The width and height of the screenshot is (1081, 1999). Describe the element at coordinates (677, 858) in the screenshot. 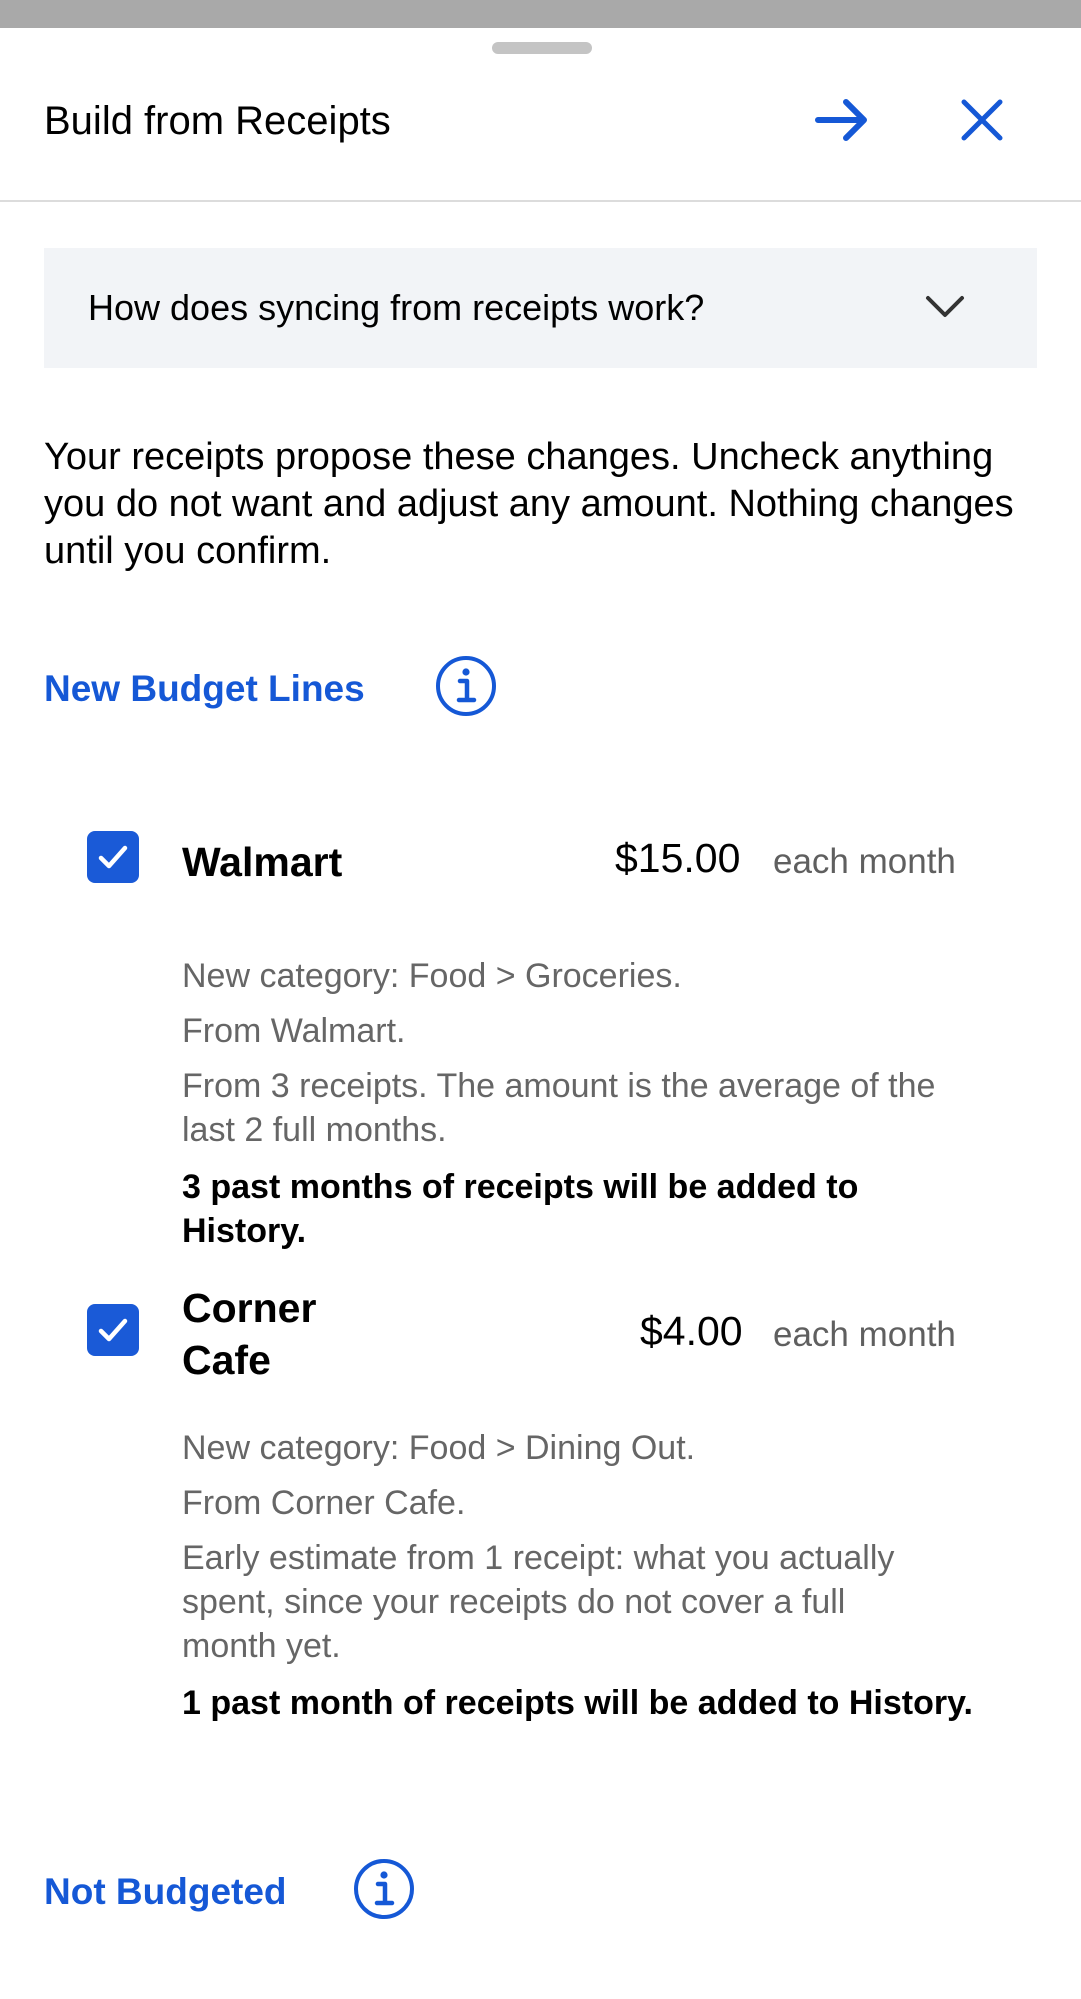

I see `item-amount: $15.00` at that location.